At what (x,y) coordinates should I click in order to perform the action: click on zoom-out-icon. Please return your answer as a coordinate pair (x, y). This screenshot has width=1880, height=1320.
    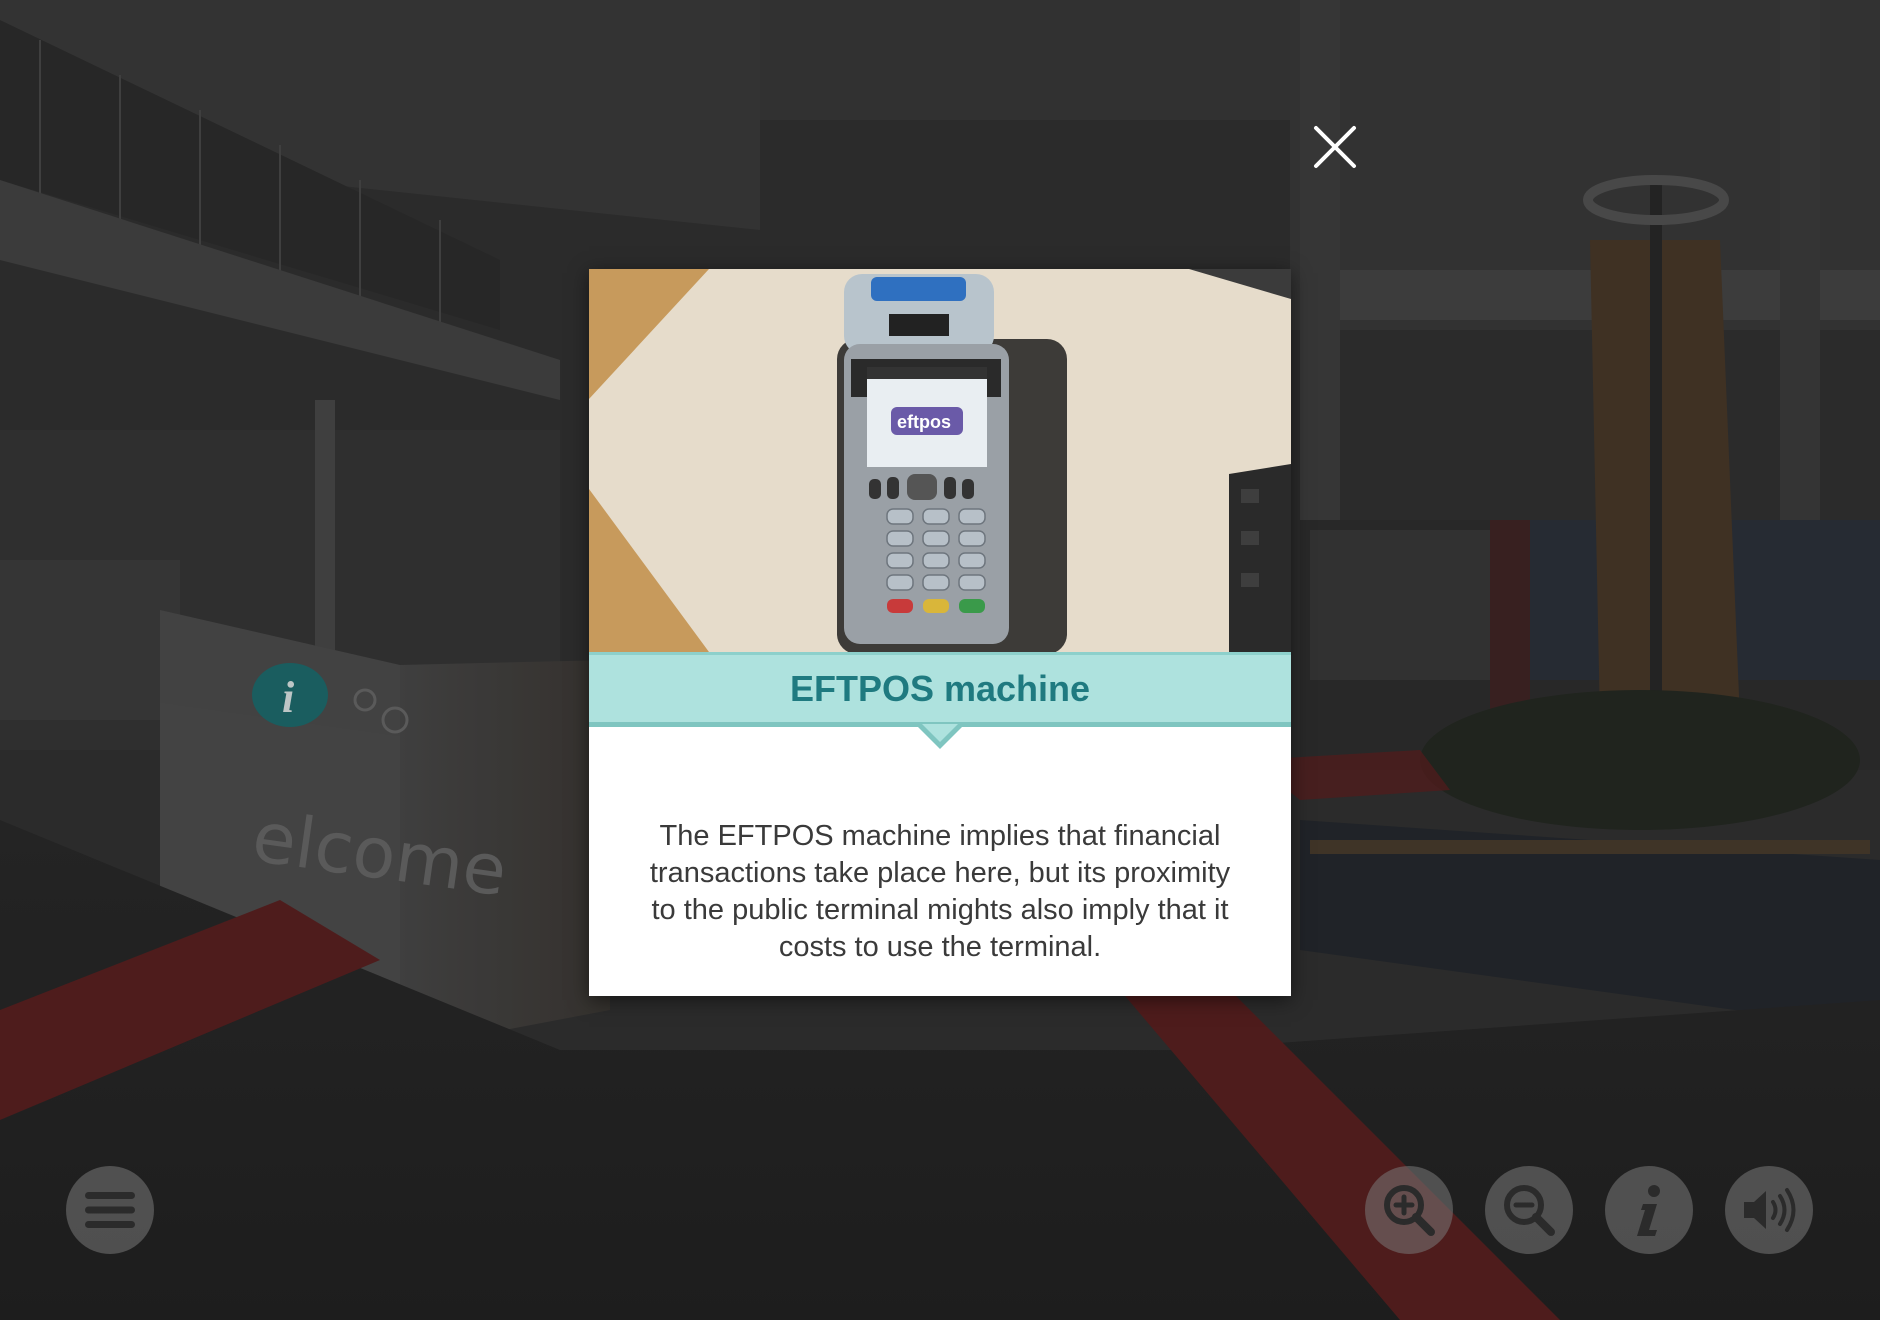
    Looking at the image, I should click on (1529, 1210).